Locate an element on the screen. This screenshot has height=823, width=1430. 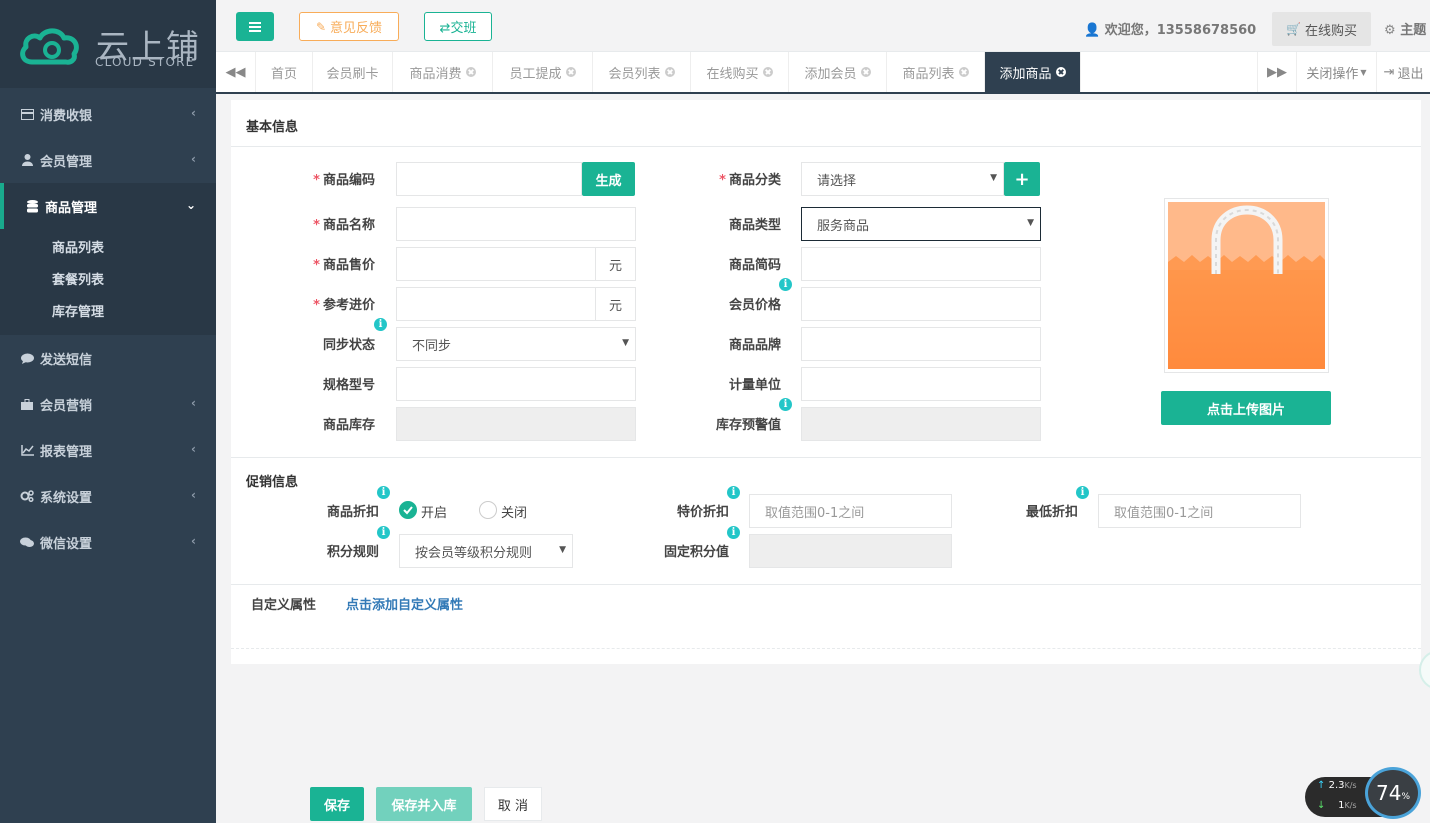
briefcase-icon is located at coordinates (27, 404).